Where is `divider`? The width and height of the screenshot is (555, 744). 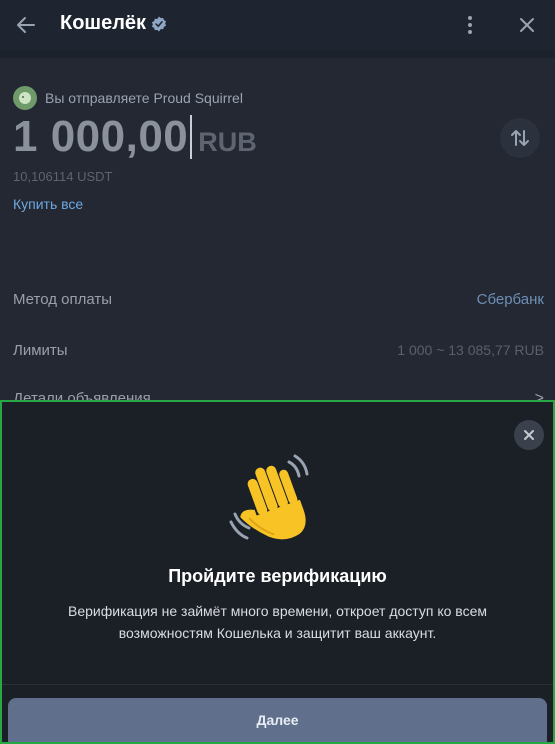 divider is located at coordinates (277, 684).